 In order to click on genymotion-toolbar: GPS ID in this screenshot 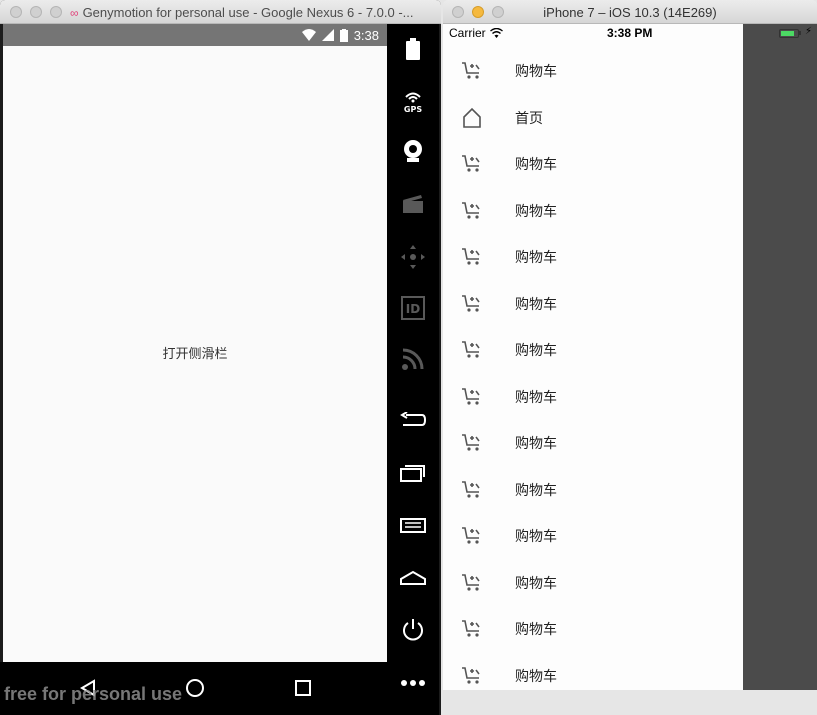, I will do `click(413, 369)`.